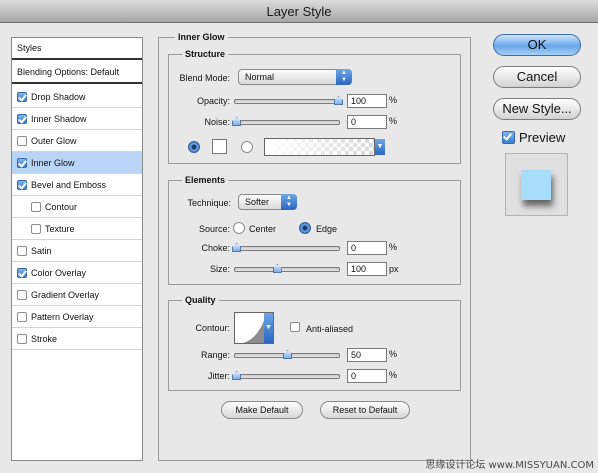  Describe the element at coordinates (201, 37) in the screenshot. I see `inner-glow-title: Inner Glow` at that location.